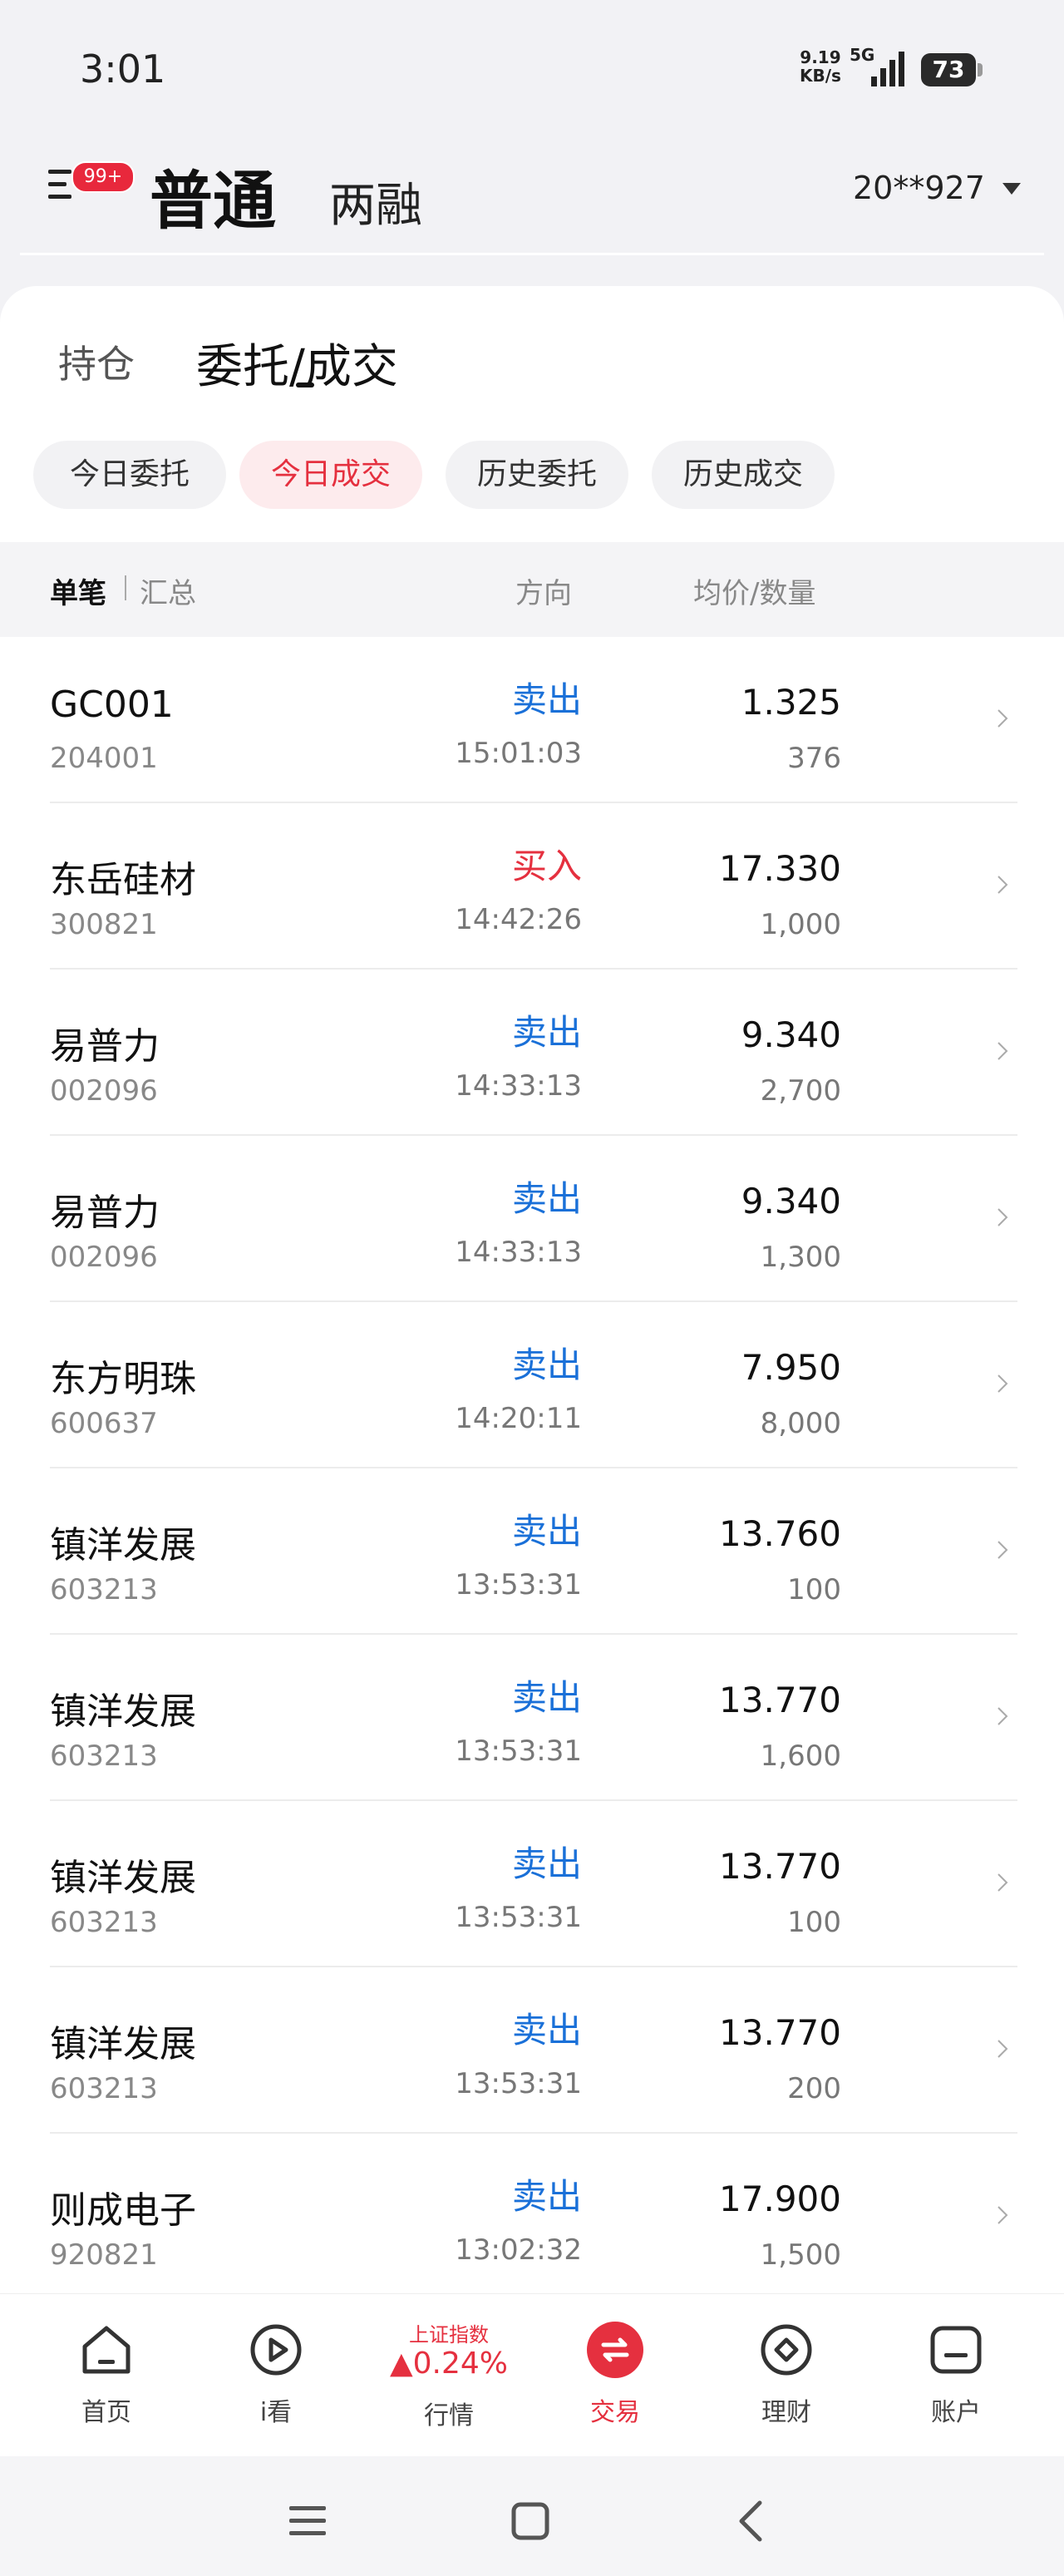 The height and width of the screenshot is (2576, 1064). Describe the element at coordinates (948, 69) in the screenshot. I see `battery-icon: 73` at that location.